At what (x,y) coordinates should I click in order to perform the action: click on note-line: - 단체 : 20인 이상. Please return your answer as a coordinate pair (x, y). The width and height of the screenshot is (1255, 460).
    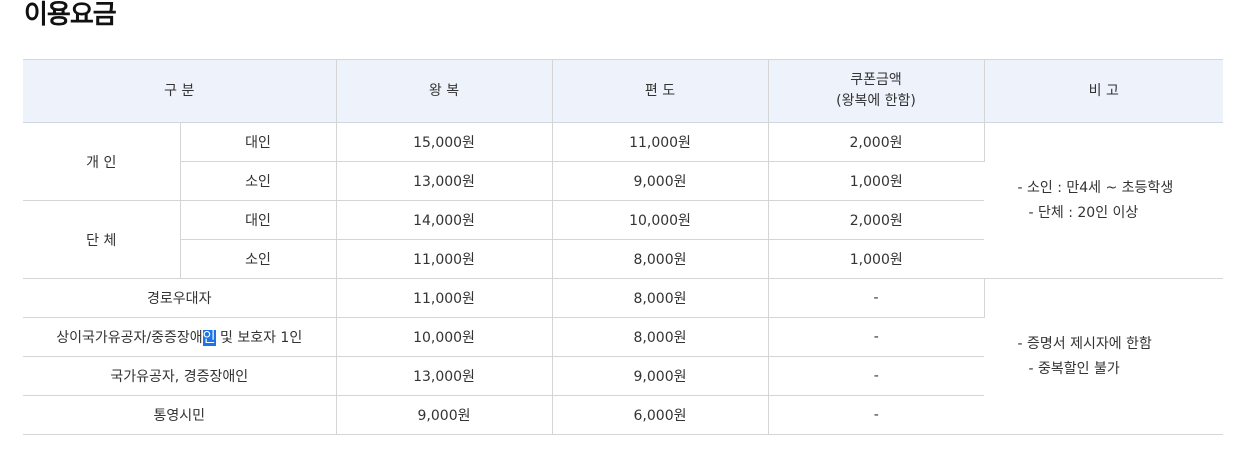
    Looking at the image, I should click on (1083, 212).